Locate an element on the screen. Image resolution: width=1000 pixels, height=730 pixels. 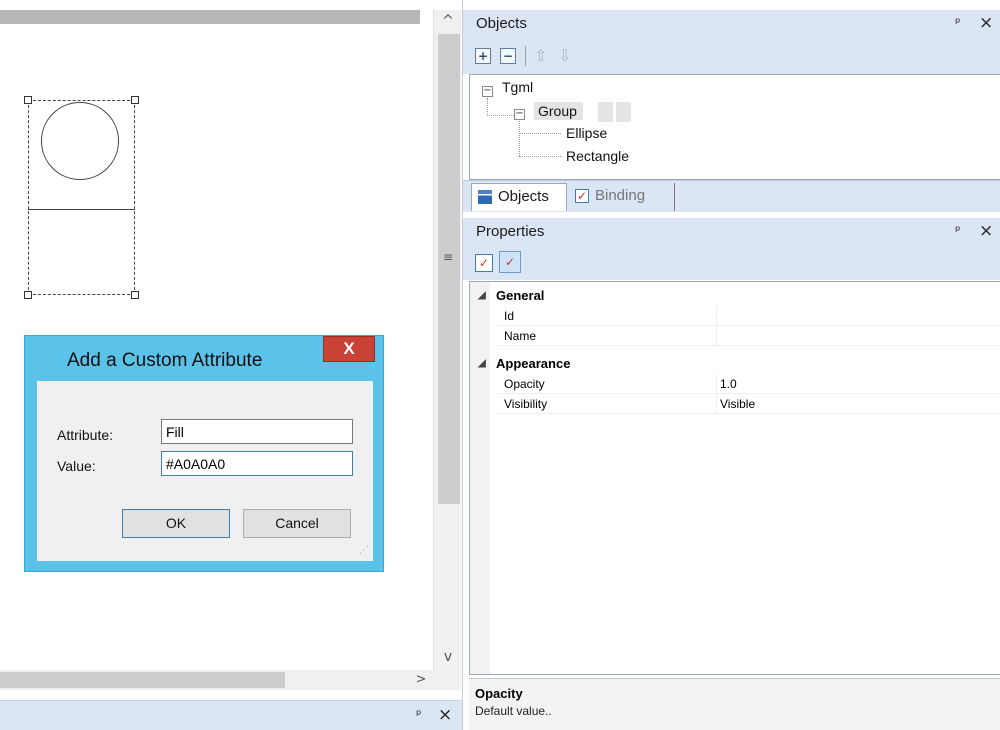
scroll-up-arrow-icon: ^ is located at coordinates (448, 21).